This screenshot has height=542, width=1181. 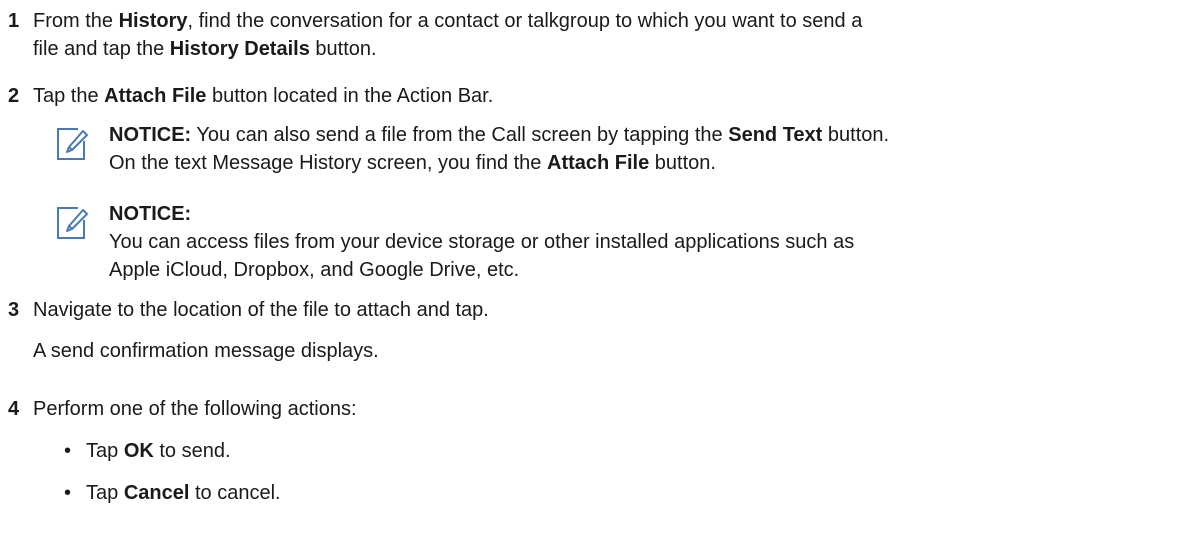 I want to click on list-item-text: Tap Cancel to cancel., so click(x=183, y=493).